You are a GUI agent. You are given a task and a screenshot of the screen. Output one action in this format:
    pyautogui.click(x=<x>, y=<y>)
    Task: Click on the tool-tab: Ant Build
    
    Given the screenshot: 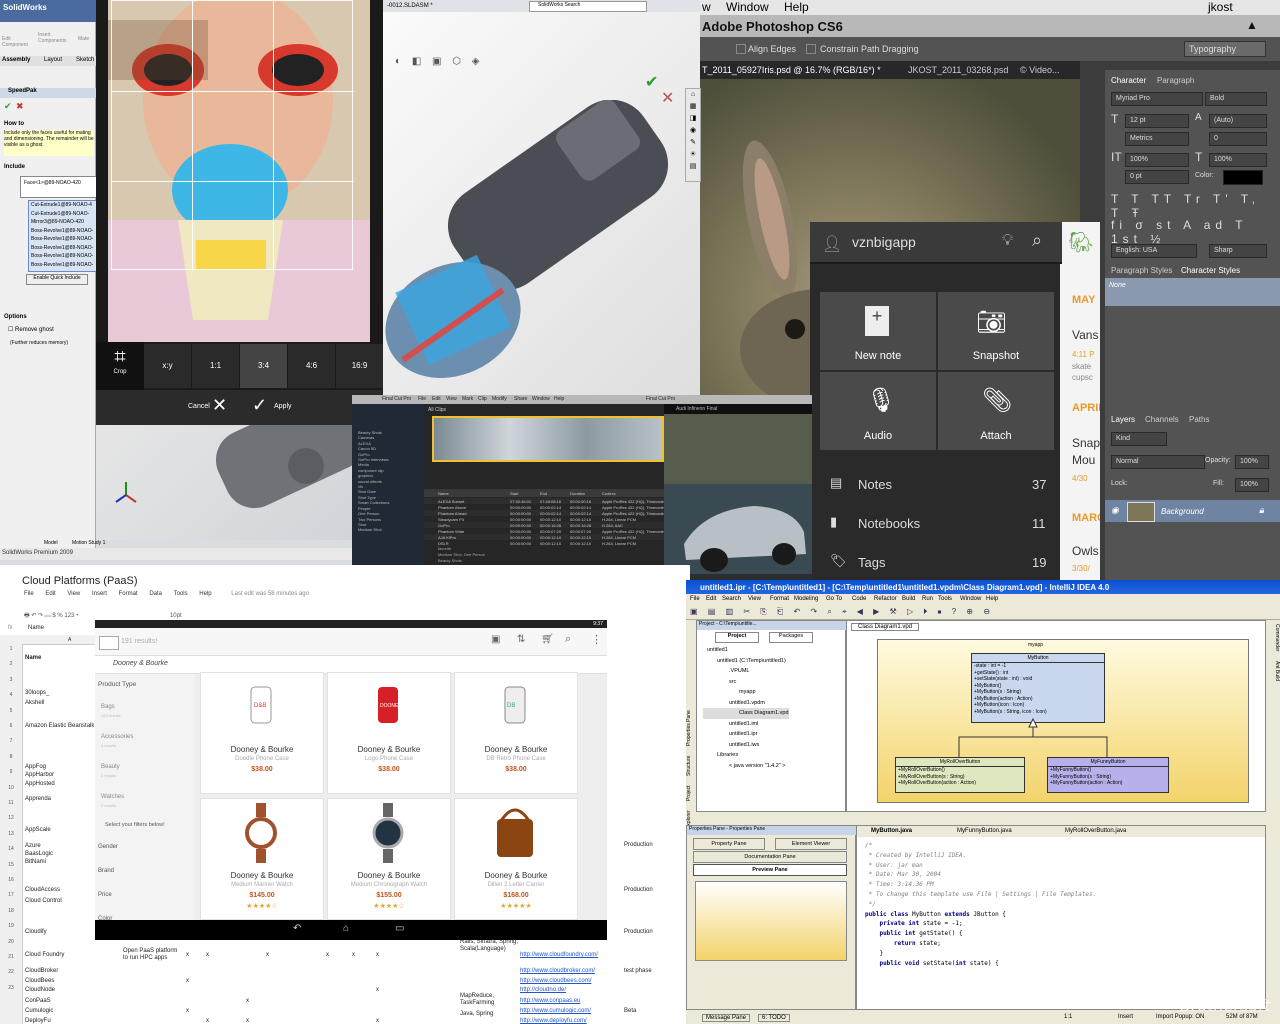 What is the action you would take?
    pyautogui.click(x=1277, y=671)
    